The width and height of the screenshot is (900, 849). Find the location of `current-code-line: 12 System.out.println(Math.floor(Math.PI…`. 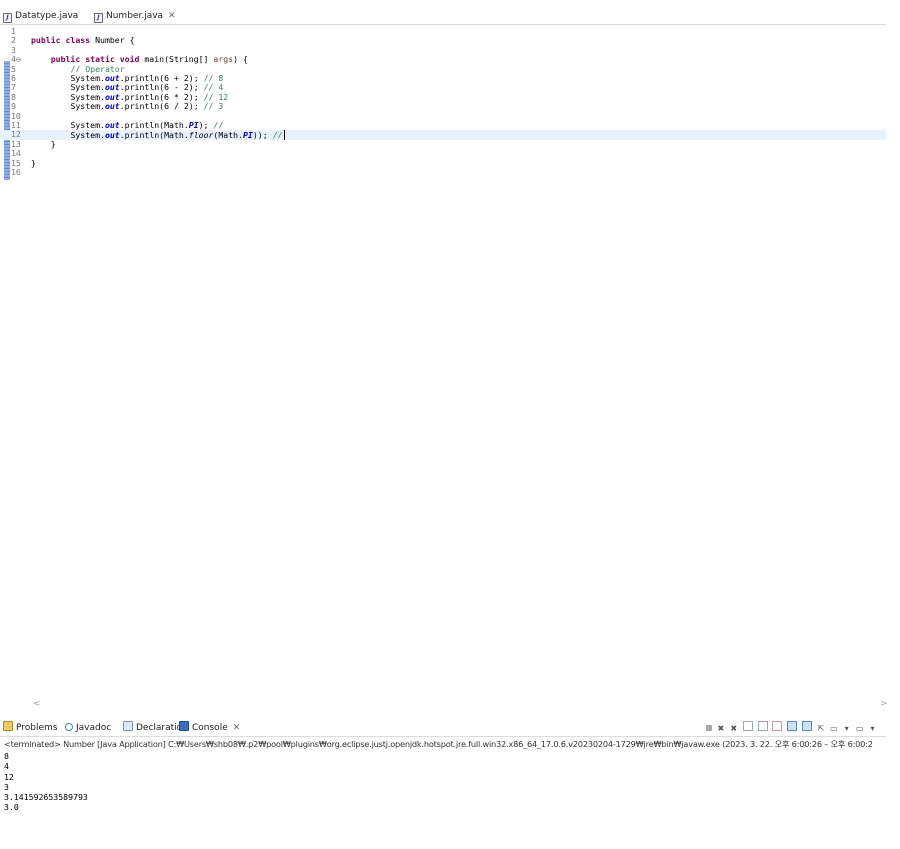

current-code-line: 12 System.out.println(Math.floor(Math.PI… is located at coordinates (443, 135).